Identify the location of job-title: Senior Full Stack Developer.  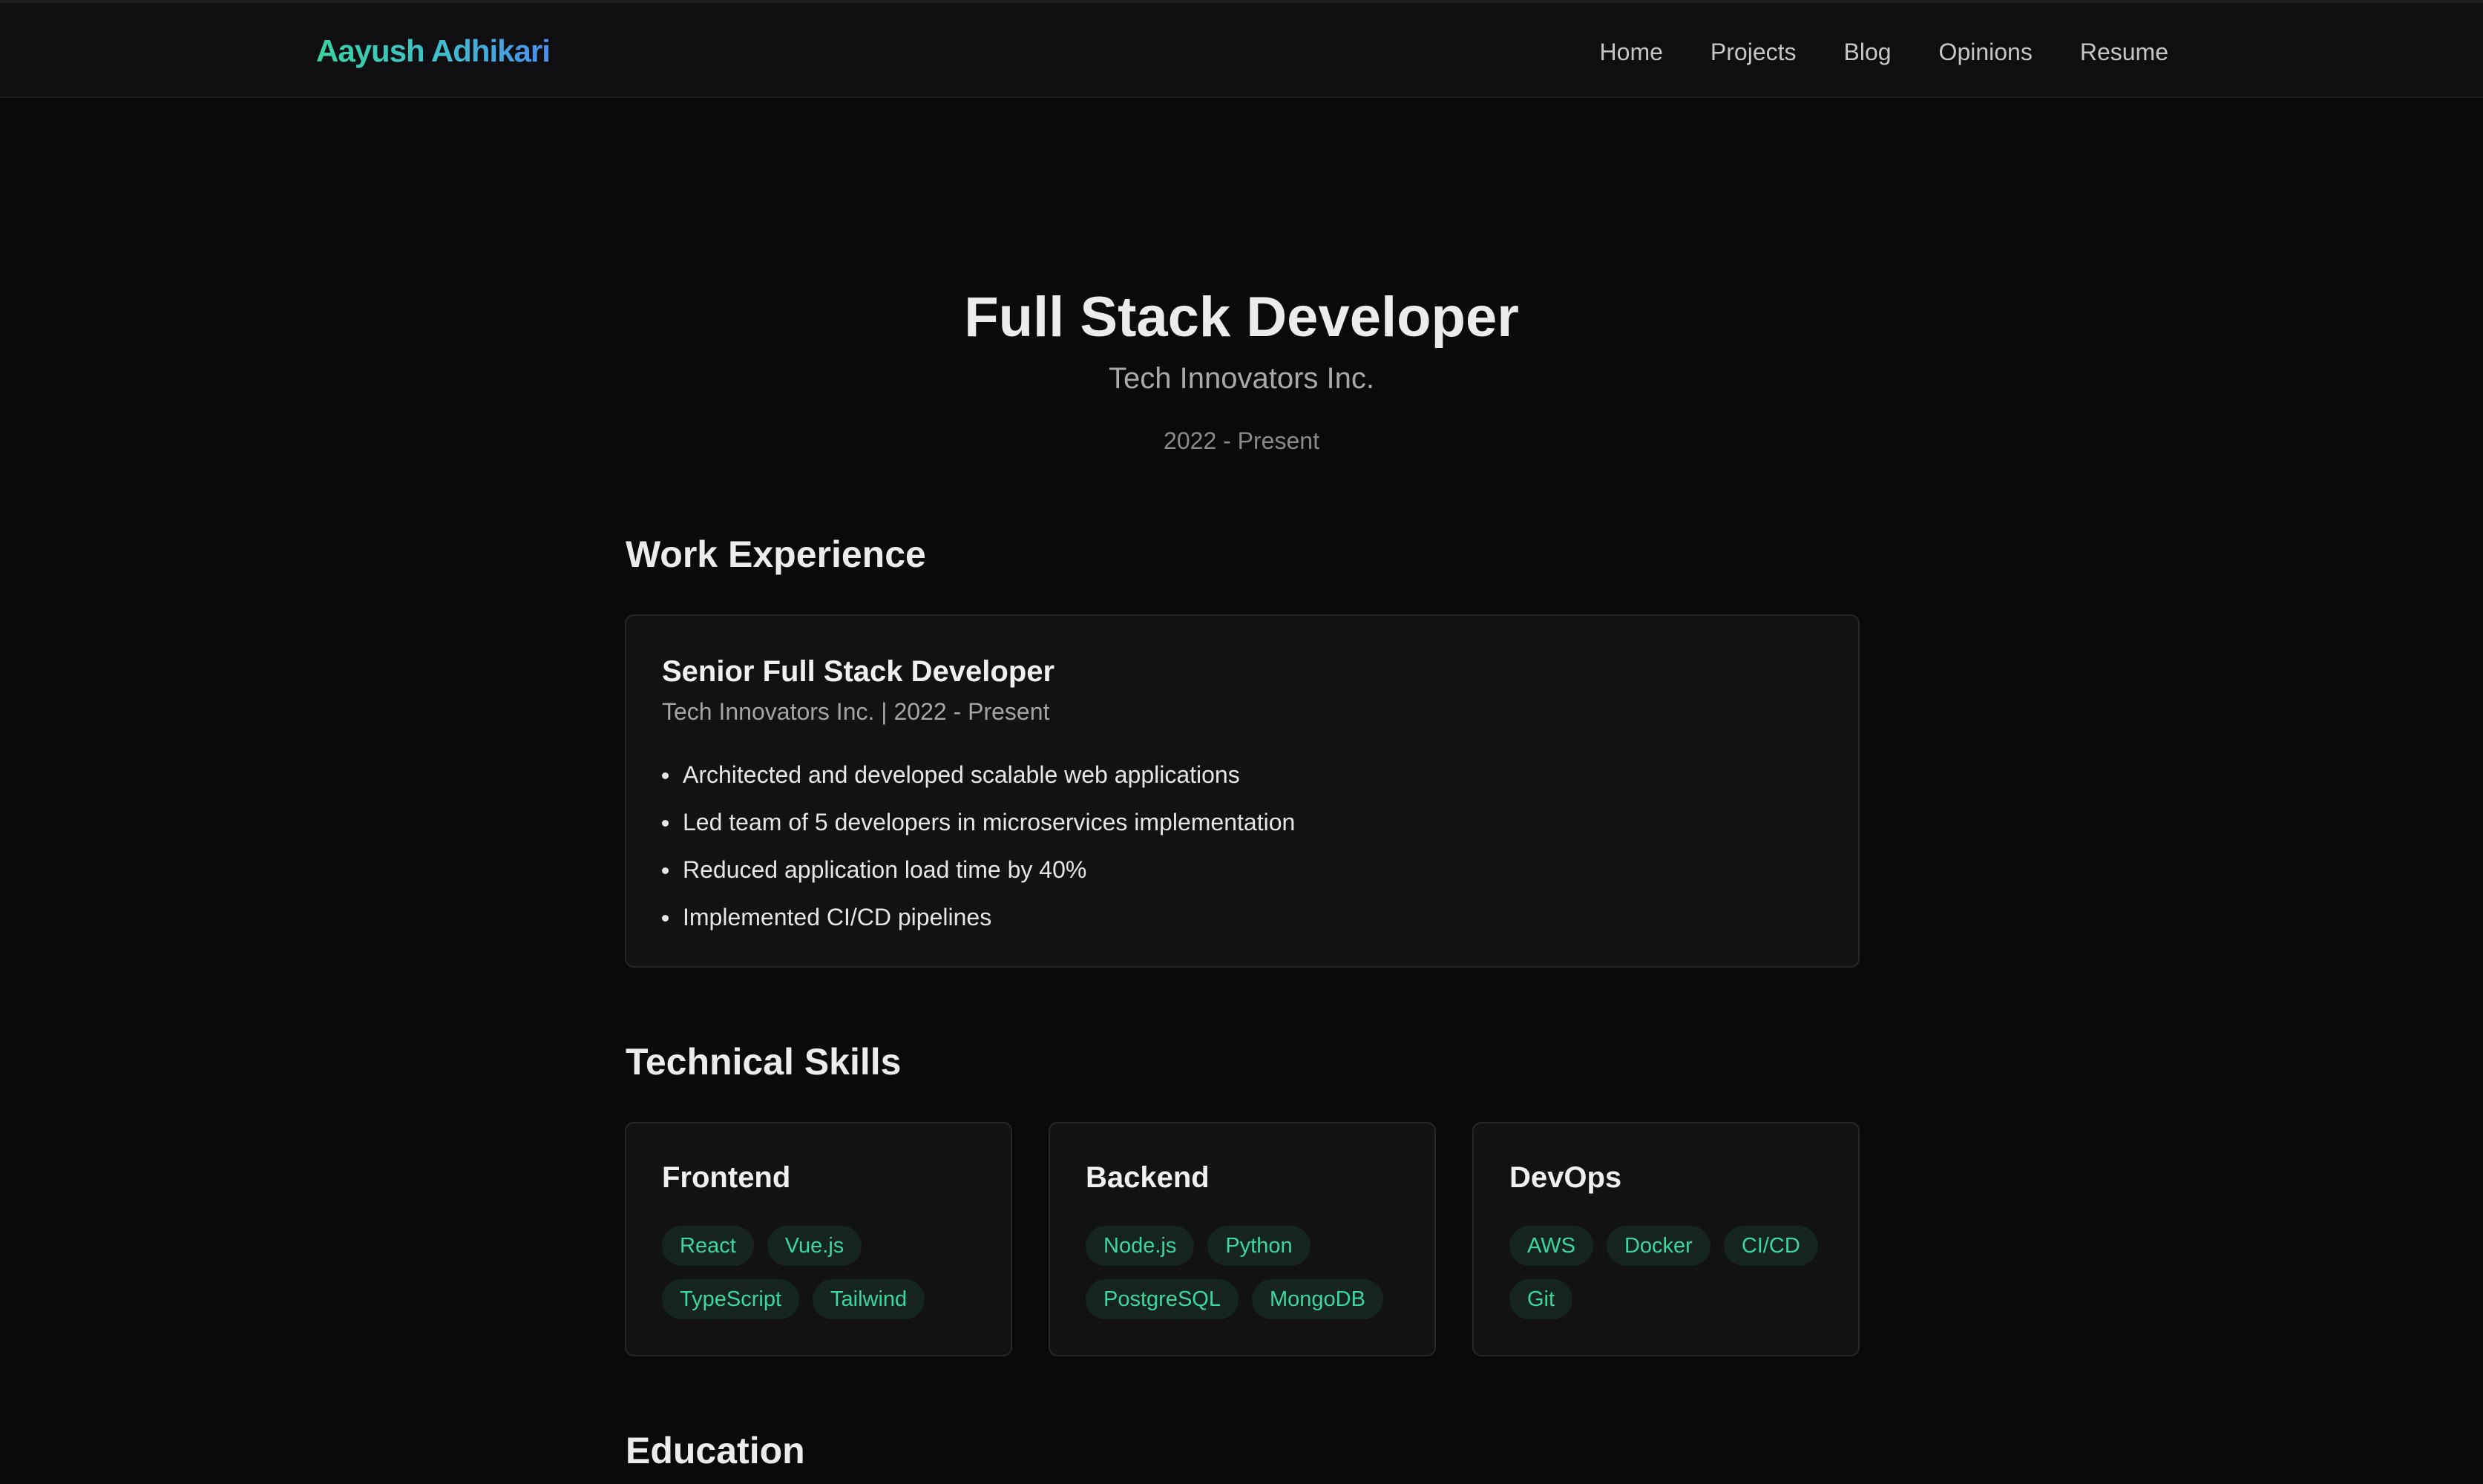
(858, 671).